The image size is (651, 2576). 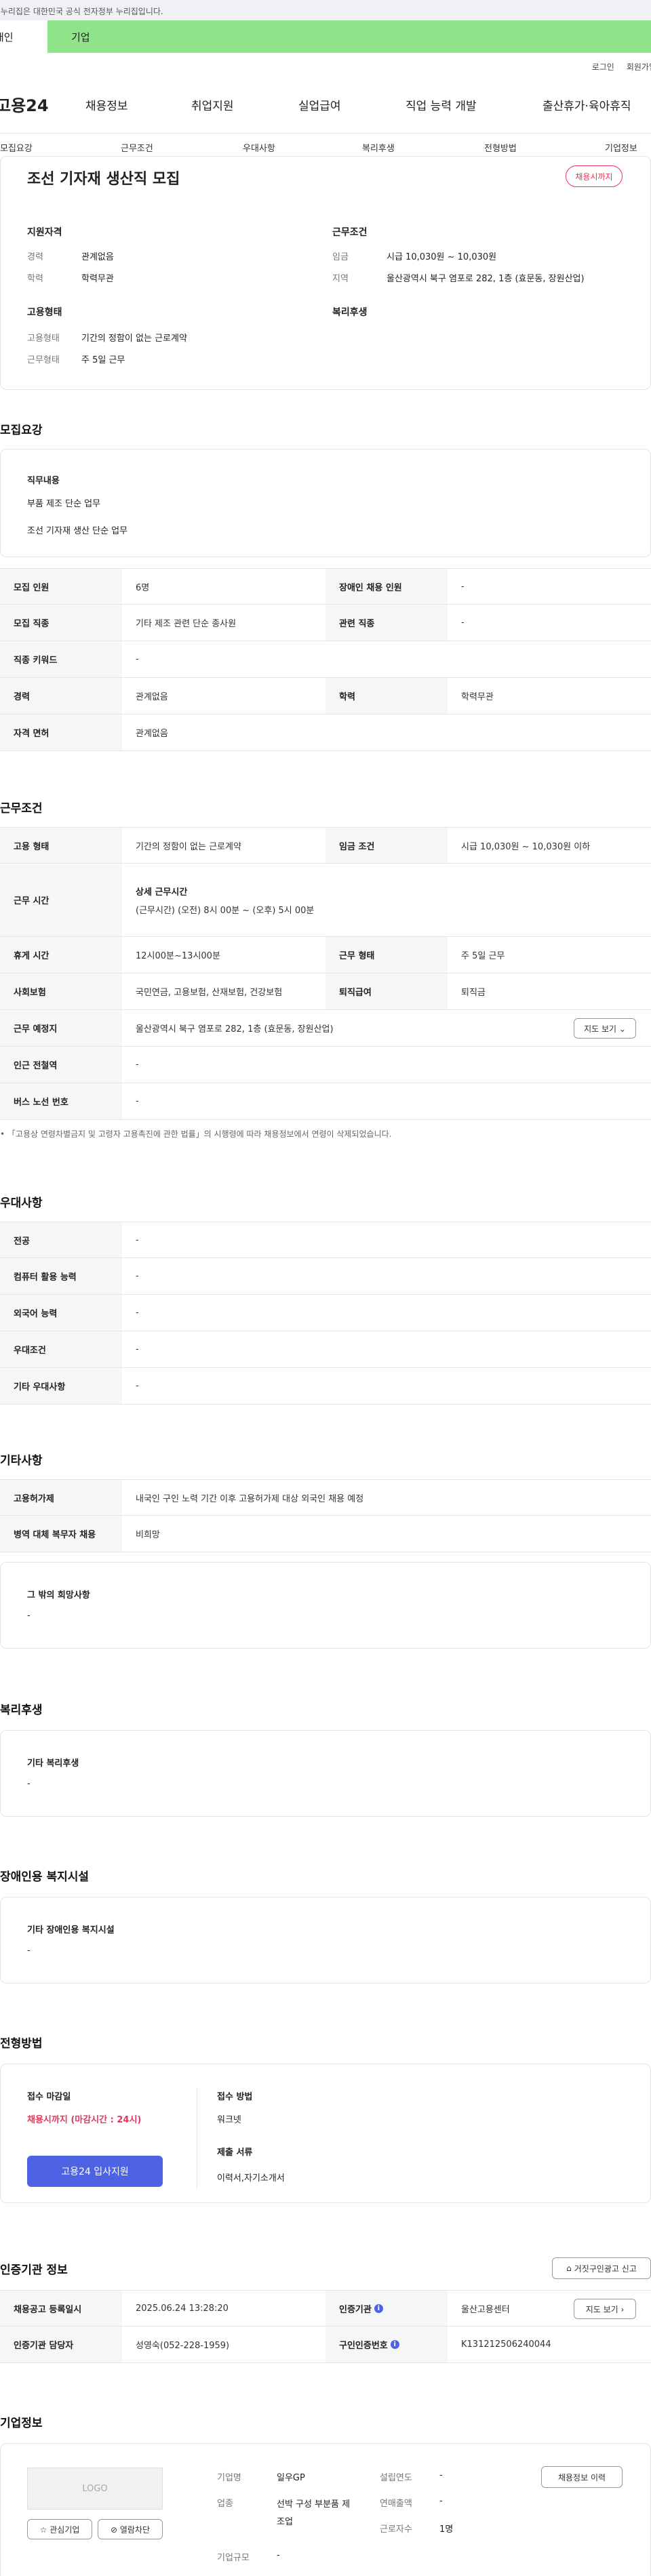 I want to click on site-logo: 고용24, so click(x=38, y=104).